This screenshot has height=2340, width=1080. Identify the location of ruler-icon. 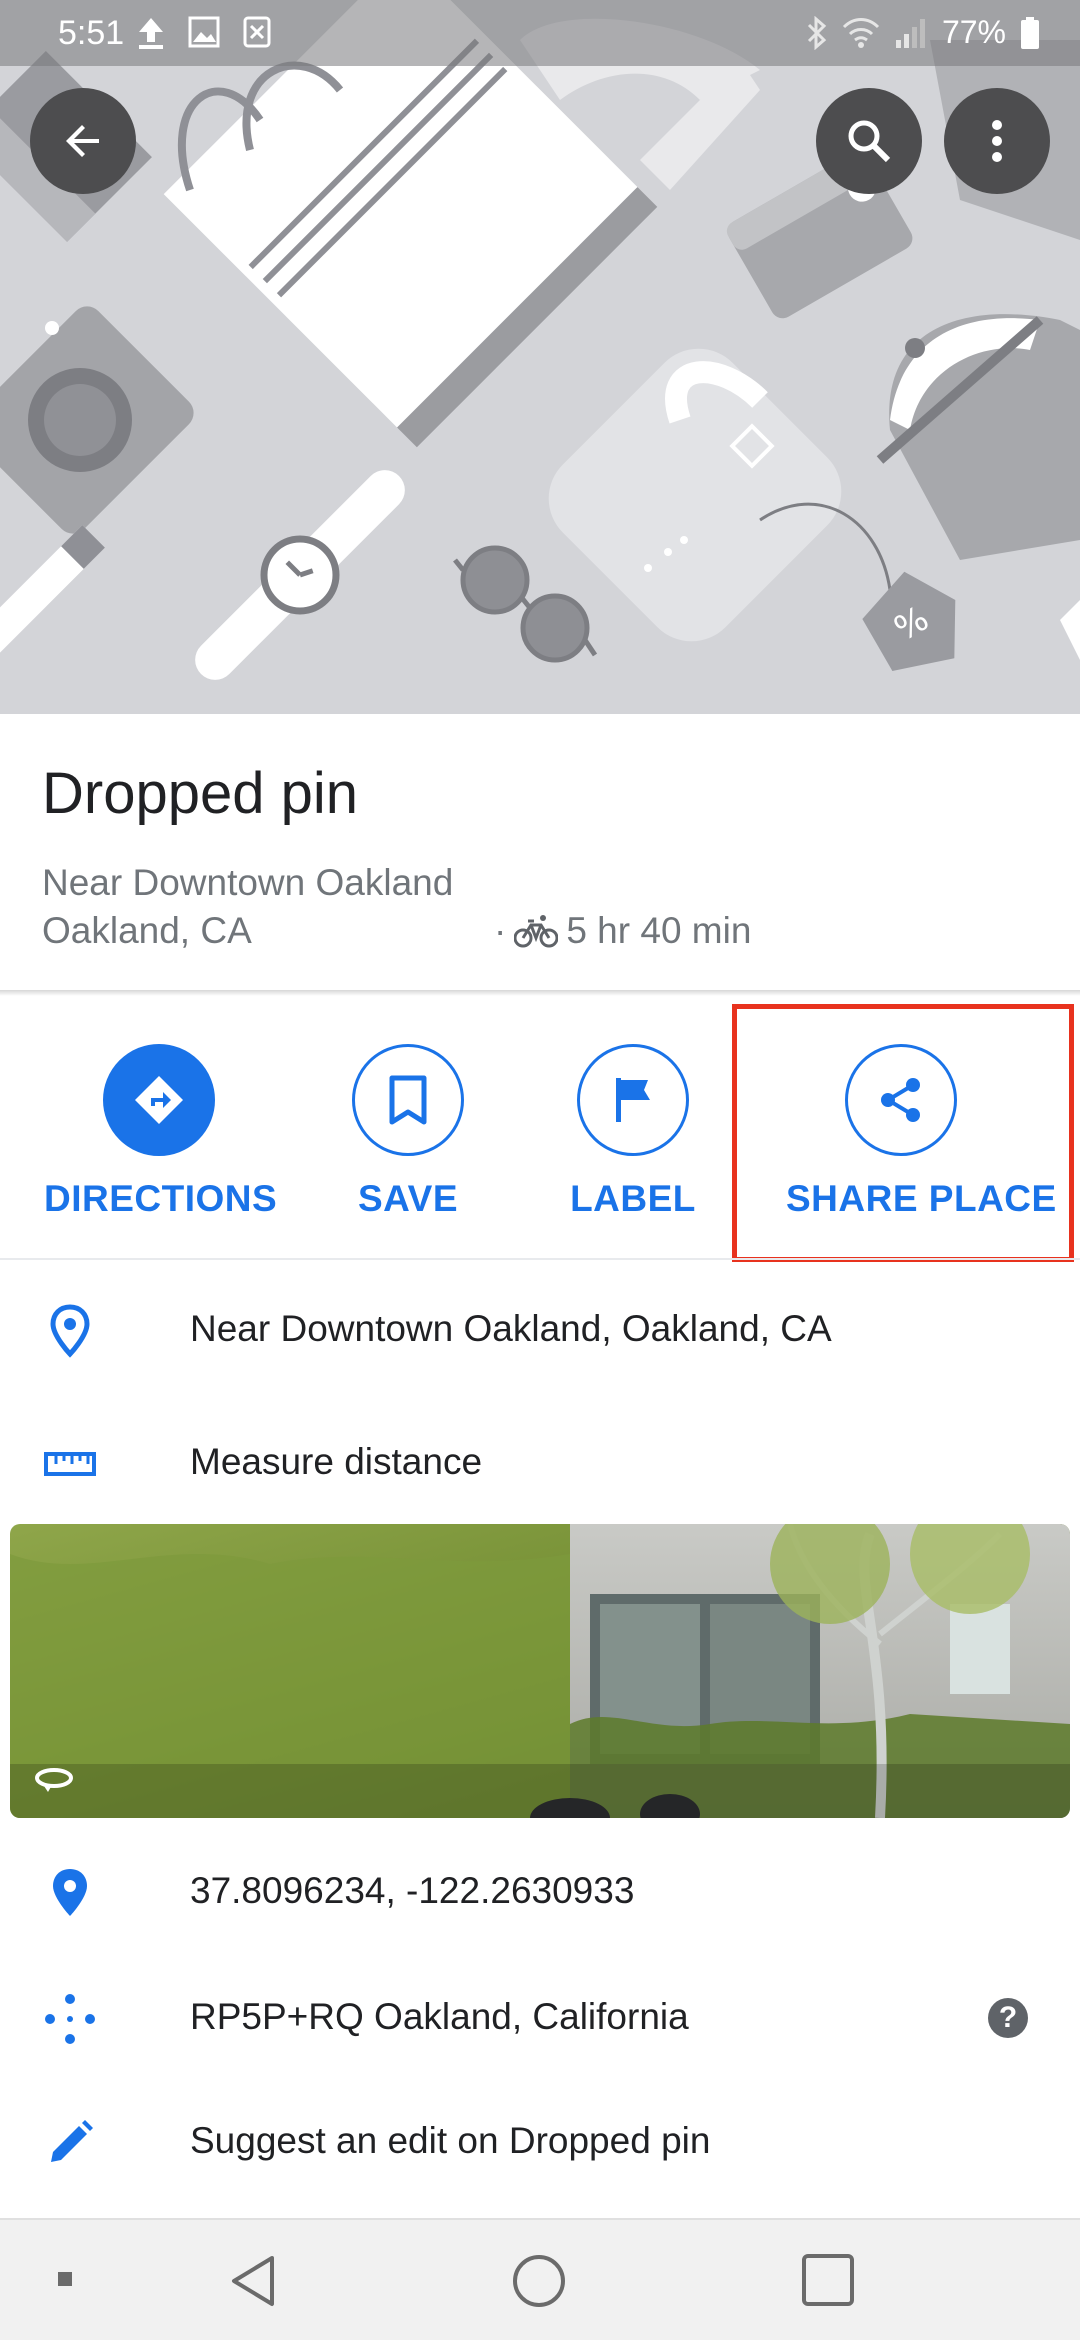
(70, 1464).